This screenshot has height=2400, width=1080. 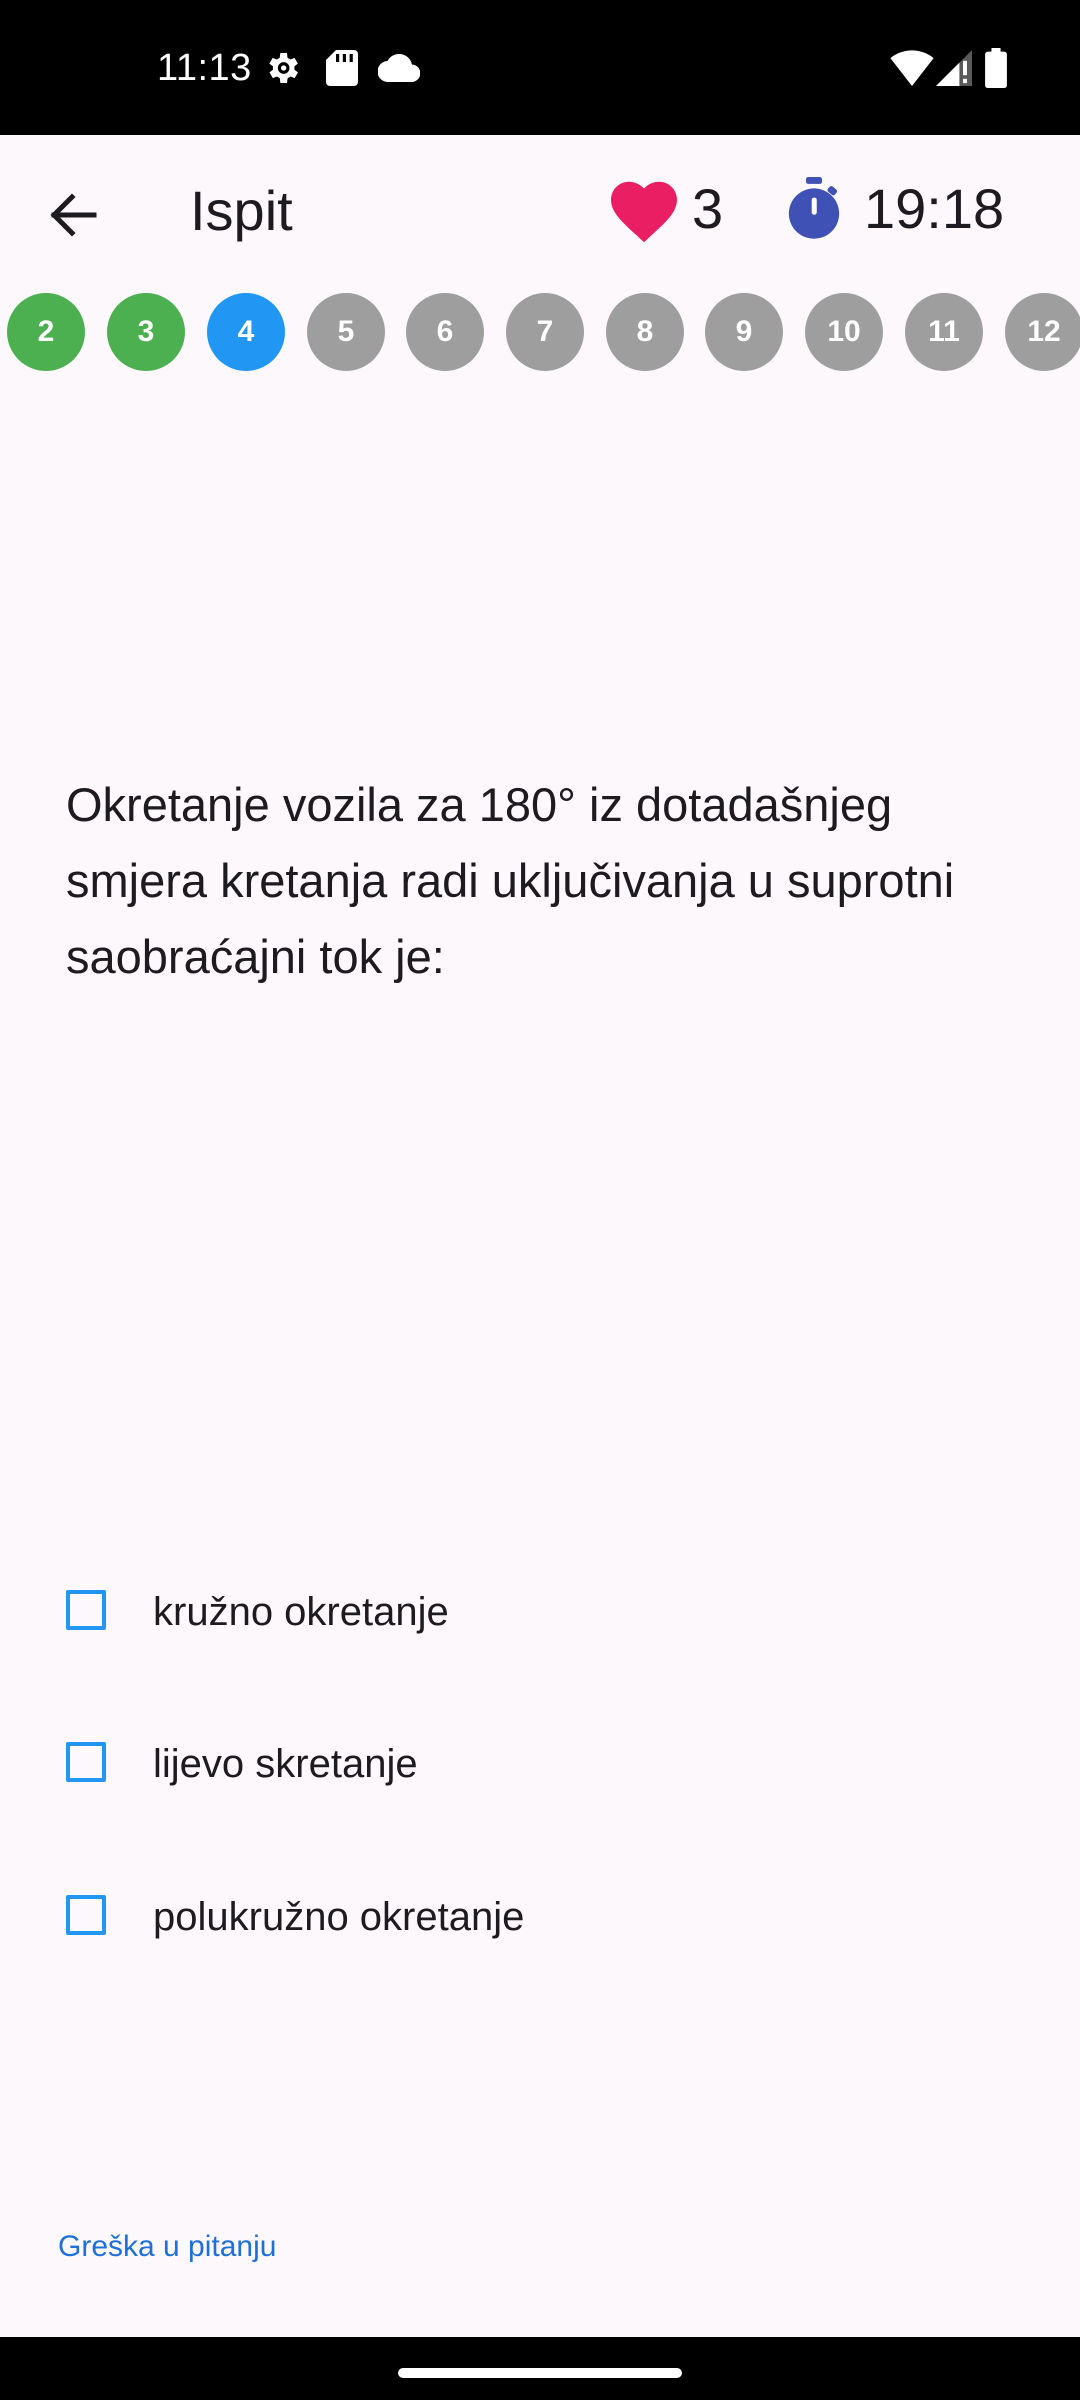 I want to click on answer-option: polukružno okretanje, so click(x=540, y=1918).